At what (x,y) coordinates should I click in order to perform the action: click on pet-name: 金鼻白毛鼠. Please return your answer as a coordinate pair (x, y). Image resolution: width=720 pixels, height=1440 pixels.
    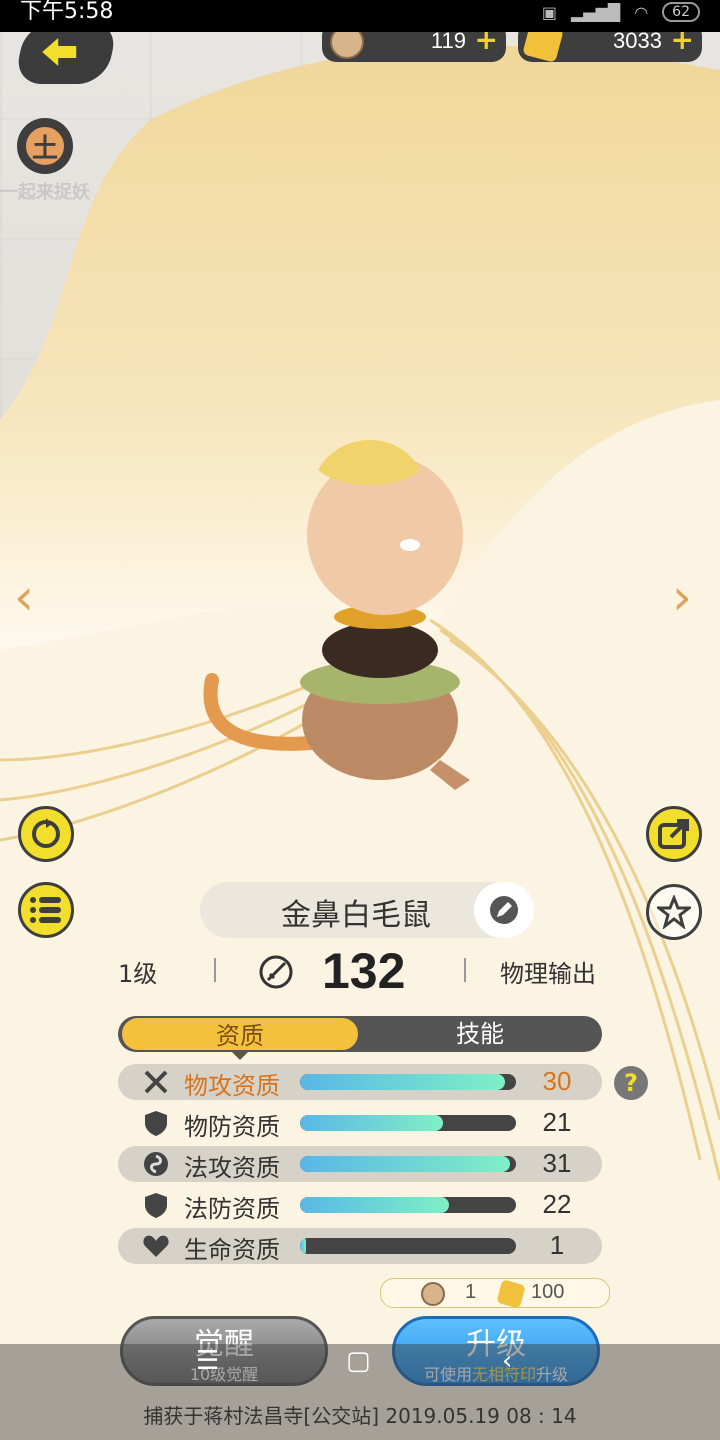
    Looking at the image, I should click on (356, 915).